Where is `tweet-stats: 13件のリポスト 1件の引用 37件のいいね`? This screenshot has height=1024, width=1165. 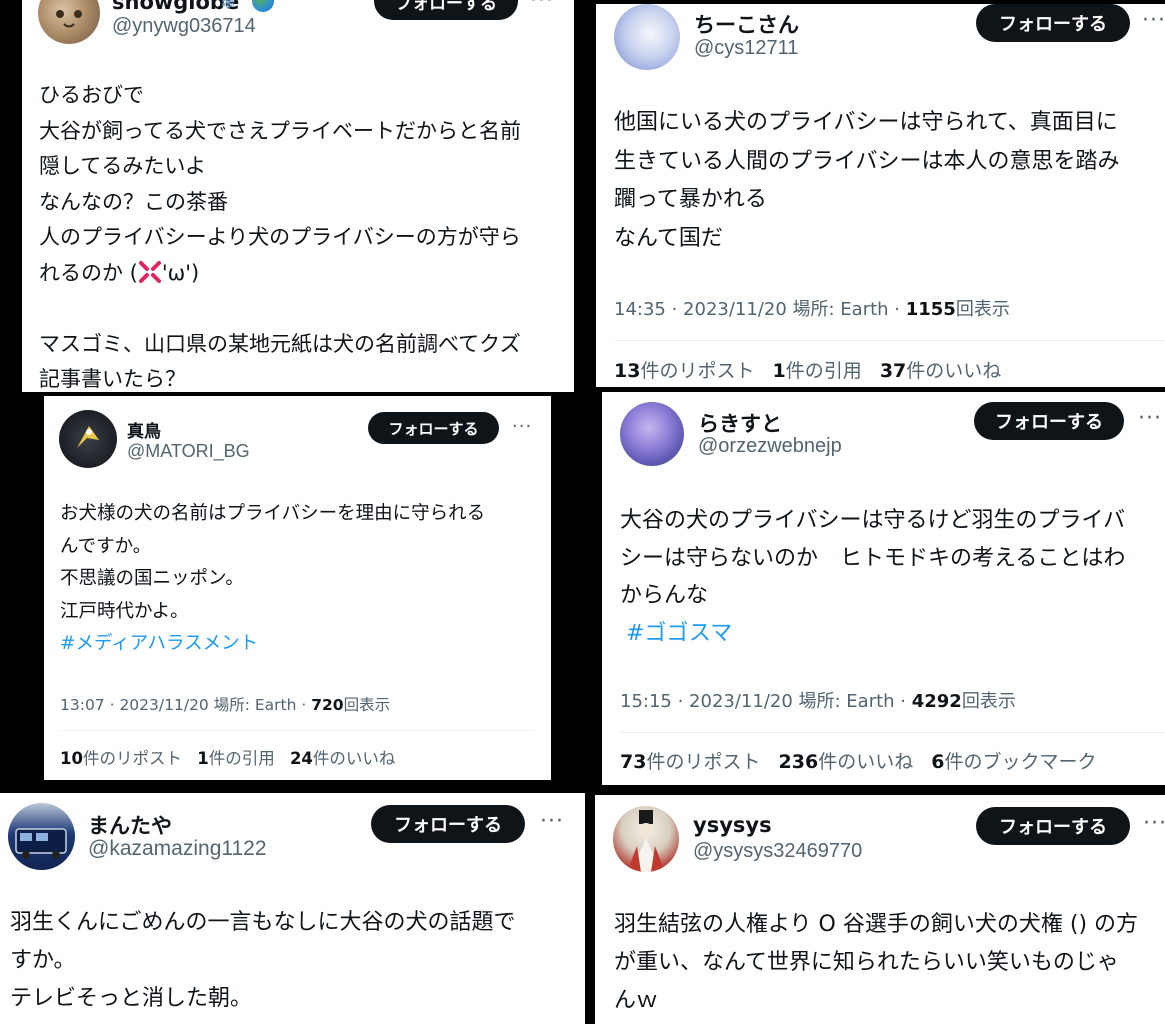 tweet-stats: 13件のリポスト 1件の引用 37件のいいね is located at coordinates (807, 369).